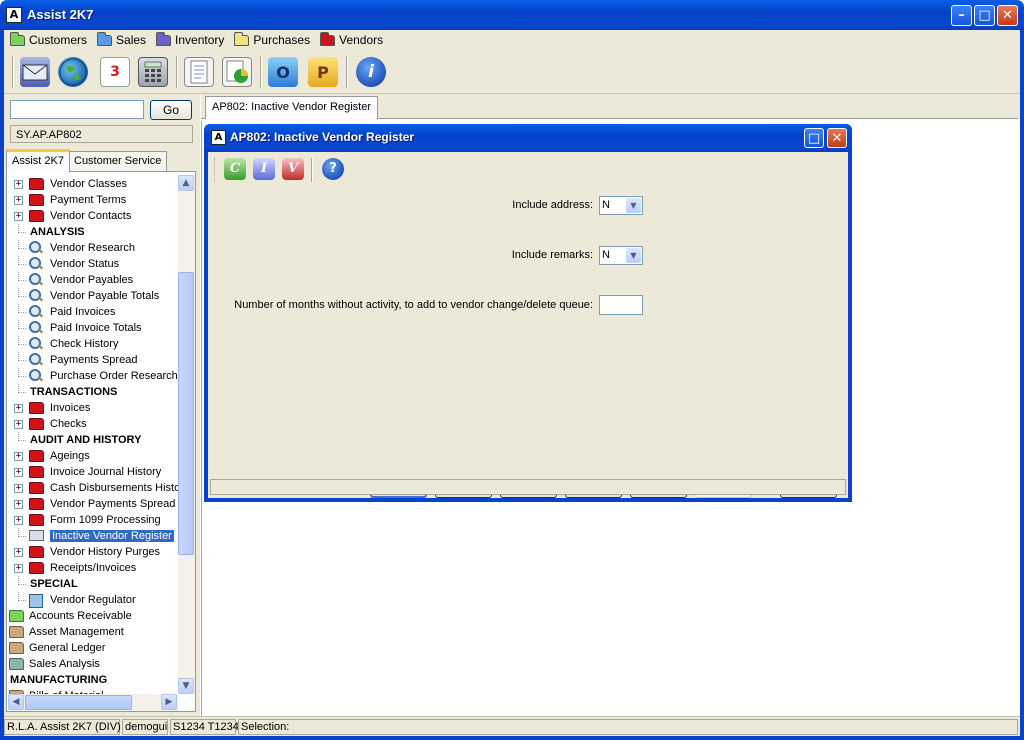 The width and height of the screenshot is (1024, 740). Describe the element at coordinates (186, 183) in the screenshot. I see `scroll-up-button: ▲` at that location.